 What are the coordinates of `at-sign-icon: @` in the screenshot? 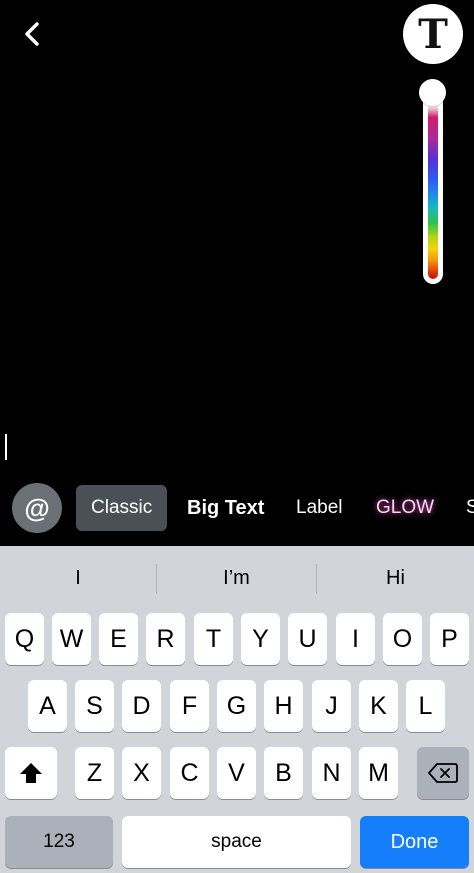 It's located at (37, 507).